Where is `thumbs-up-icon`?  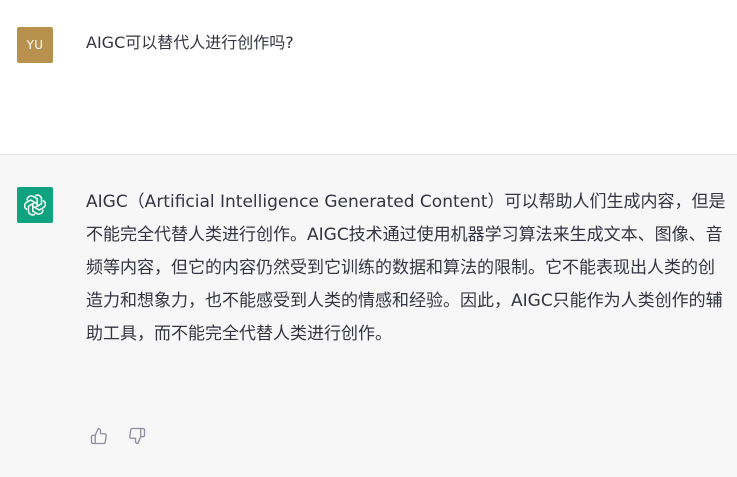
thumbs-up-icon is located at coordinates (98, 436).